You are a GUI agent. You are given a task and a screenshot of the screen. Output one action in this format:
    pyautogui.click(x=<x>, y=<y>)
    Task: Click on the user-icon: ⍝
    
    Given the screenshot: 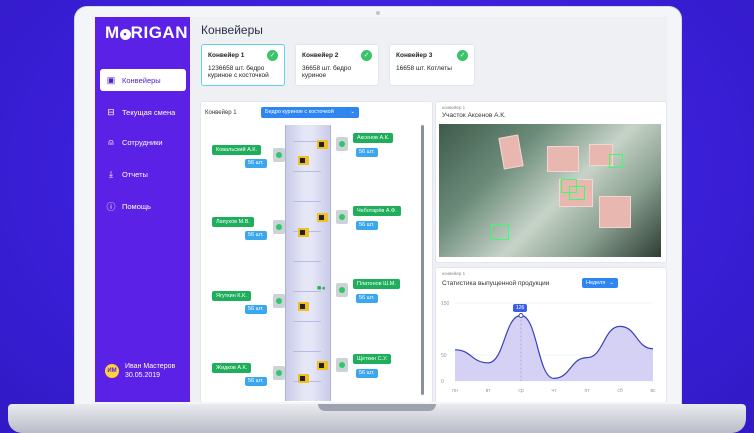 What is the action you would take?
    pyautogui.click(x=111, y=141)
    